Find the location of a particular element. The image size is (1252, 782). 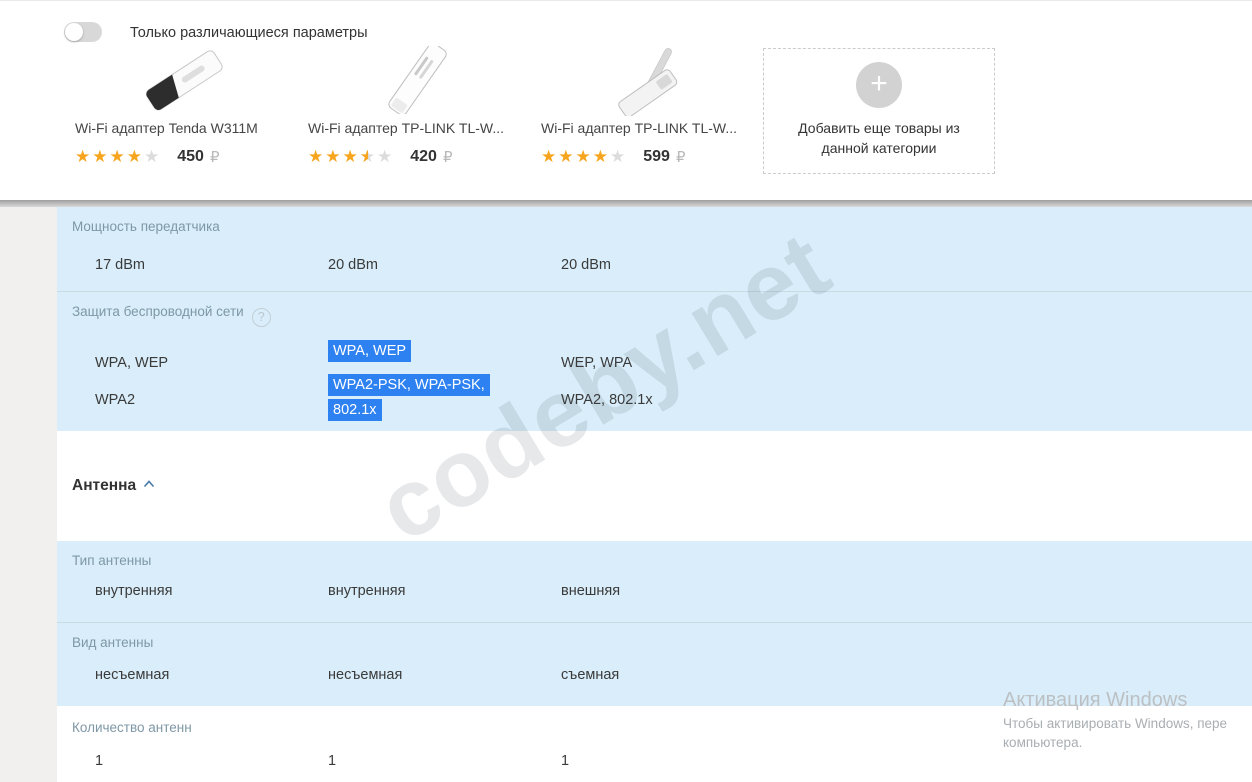

product-price: 420 is located at coordinates (423, 156).